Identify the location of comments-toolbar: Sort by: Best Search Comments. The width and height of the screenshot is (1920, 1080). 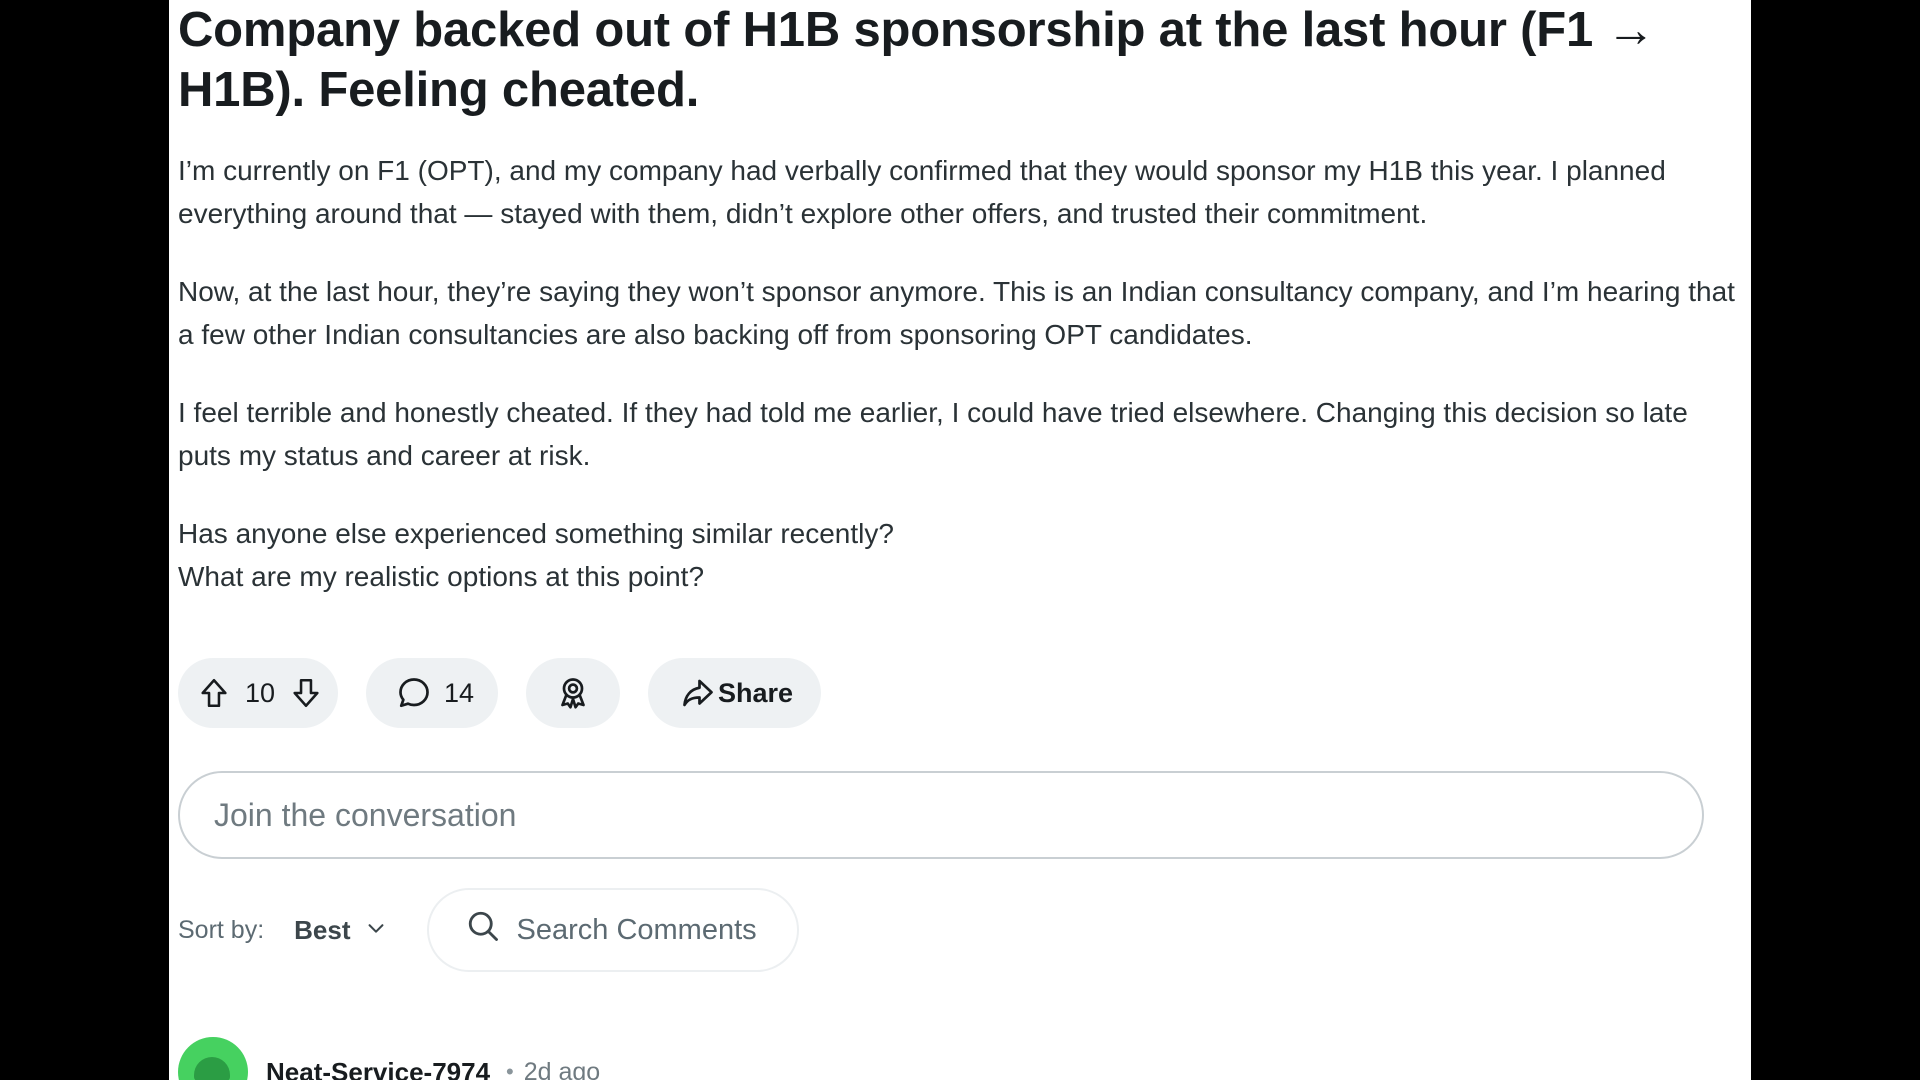
(488, 930).